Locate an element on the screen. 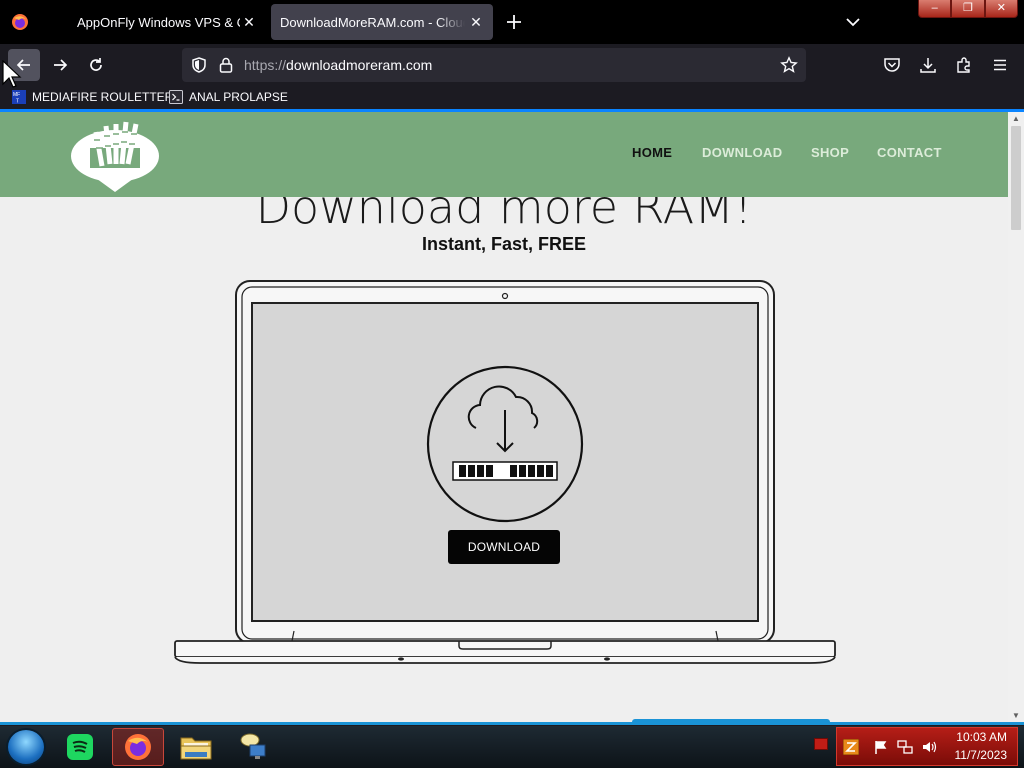 The width and height of the screenshot is (1024, 768). network-computer-icon is located at coordinates (253, 746).